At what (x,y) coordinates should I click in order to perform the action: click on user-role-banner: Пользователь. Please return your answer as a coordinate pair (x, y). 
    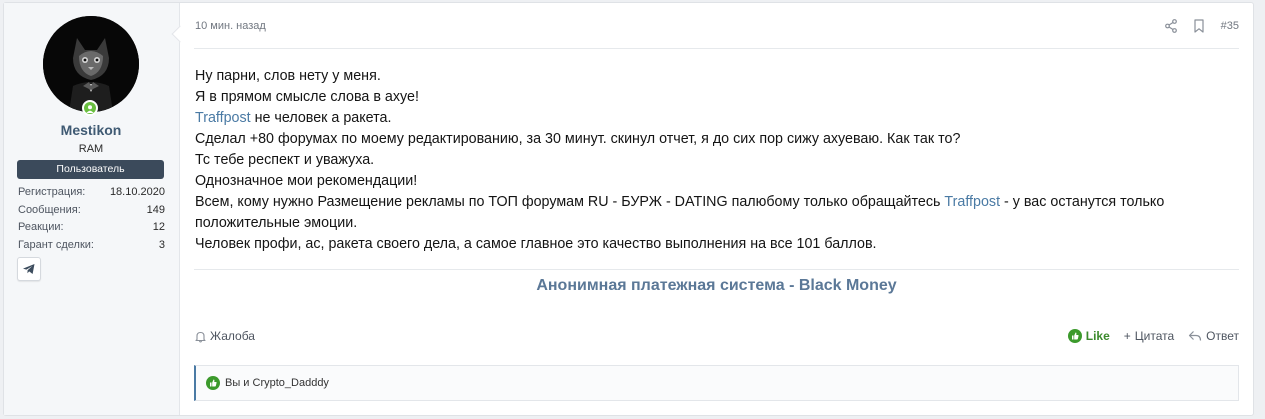
    Looking at the image, I should click on (90, 169).